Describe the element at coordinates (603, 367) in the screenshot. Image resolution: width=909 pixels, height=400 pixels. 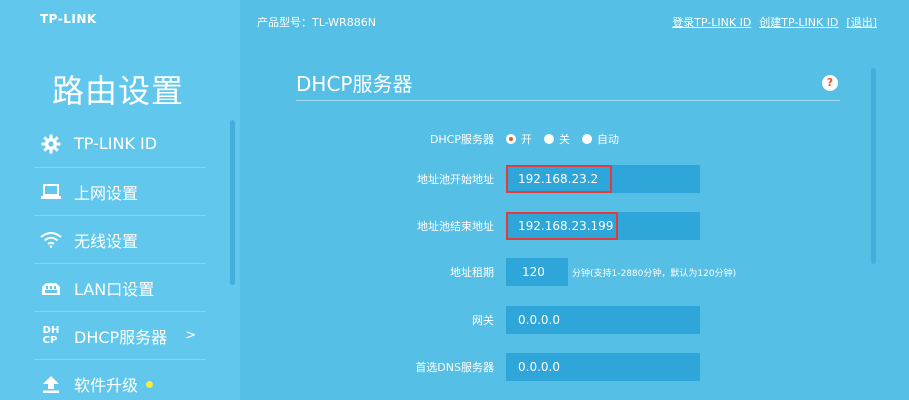
I see `dns-input: 0.0.0.0` at that location.